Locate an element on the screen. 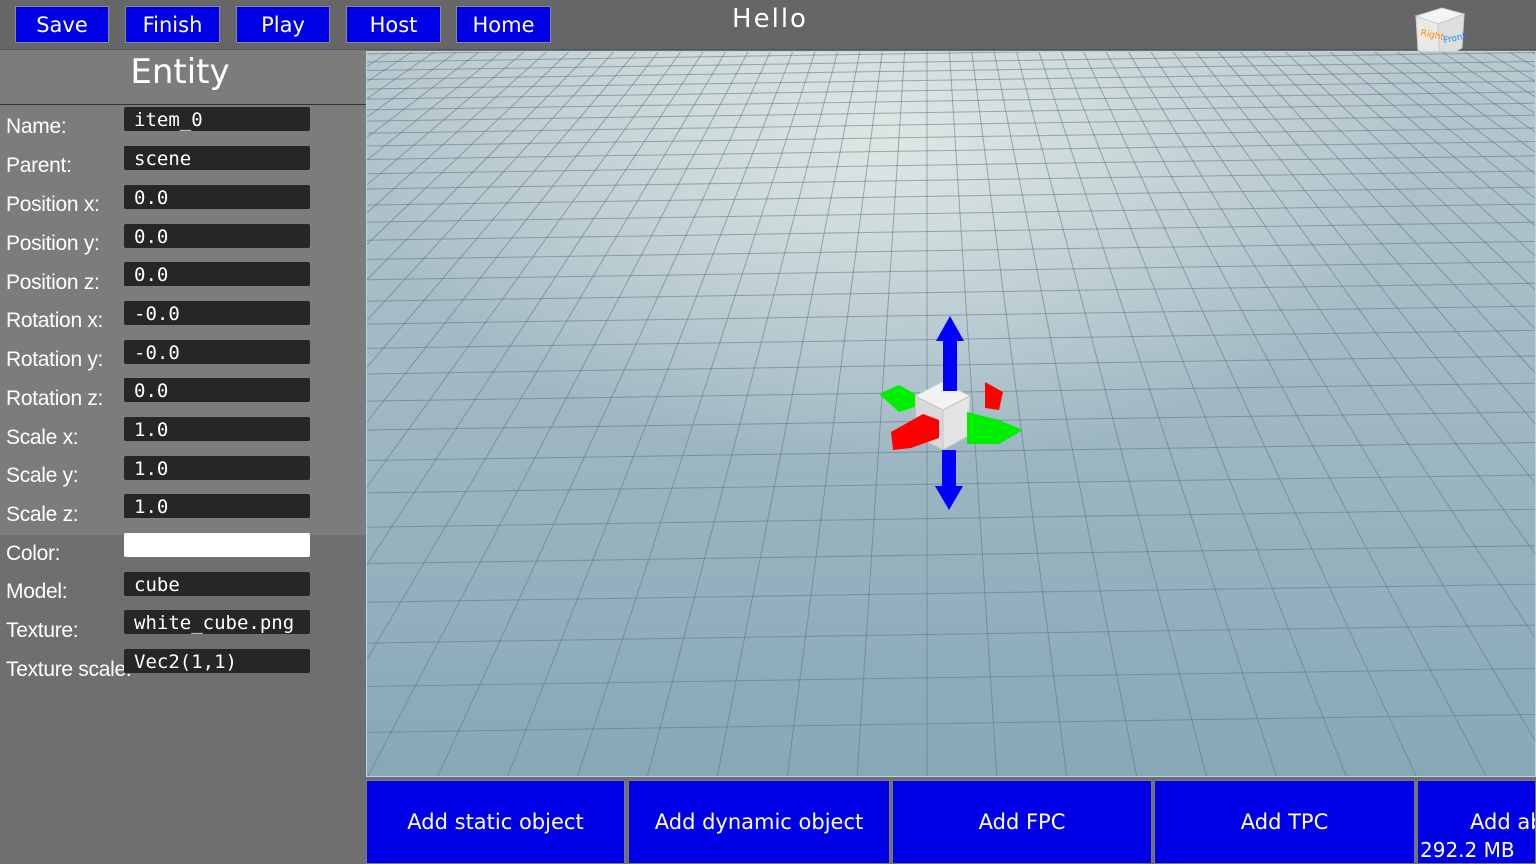 This screenshot has height=864, width=1536. color-swatch is located at coordinates (217, 545).